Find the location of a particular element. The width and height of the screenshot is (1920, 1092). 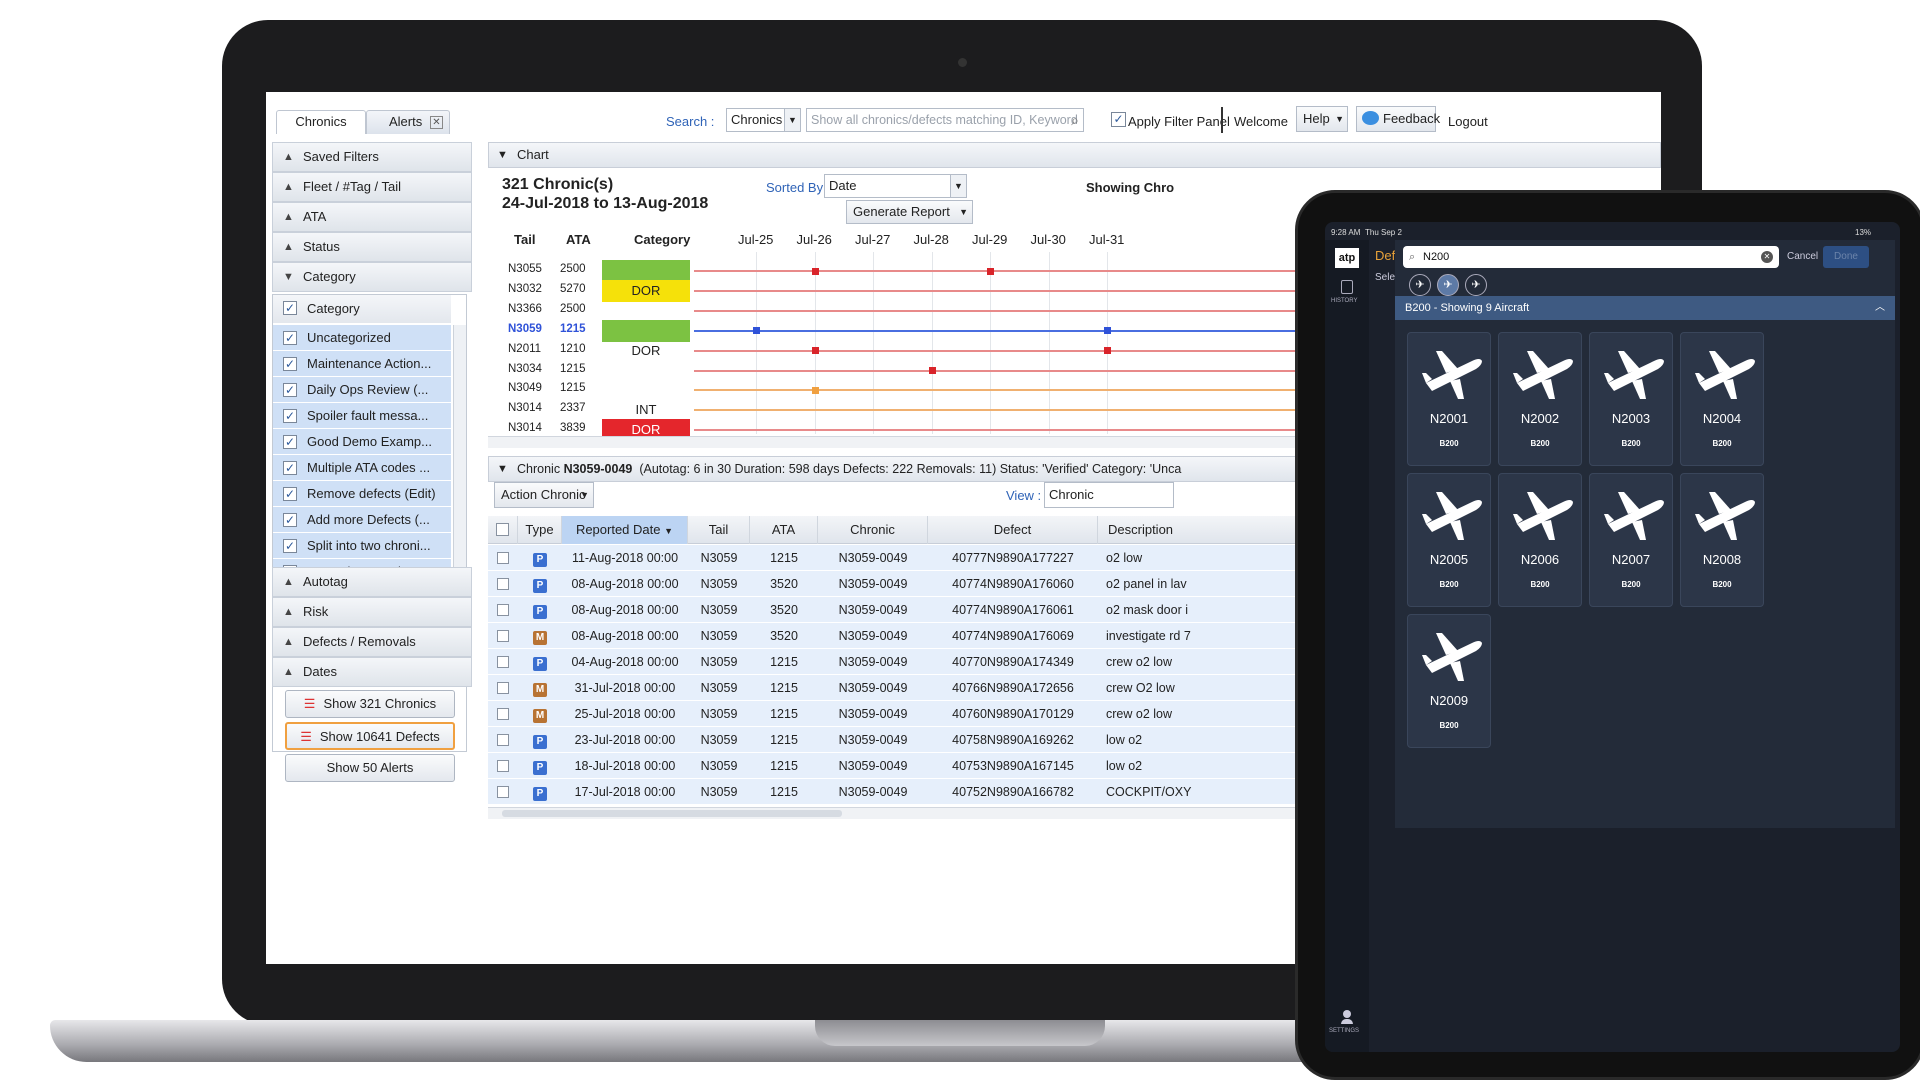

apply-filter-checkbox: ✓ is located at coordinates (1118, 119).